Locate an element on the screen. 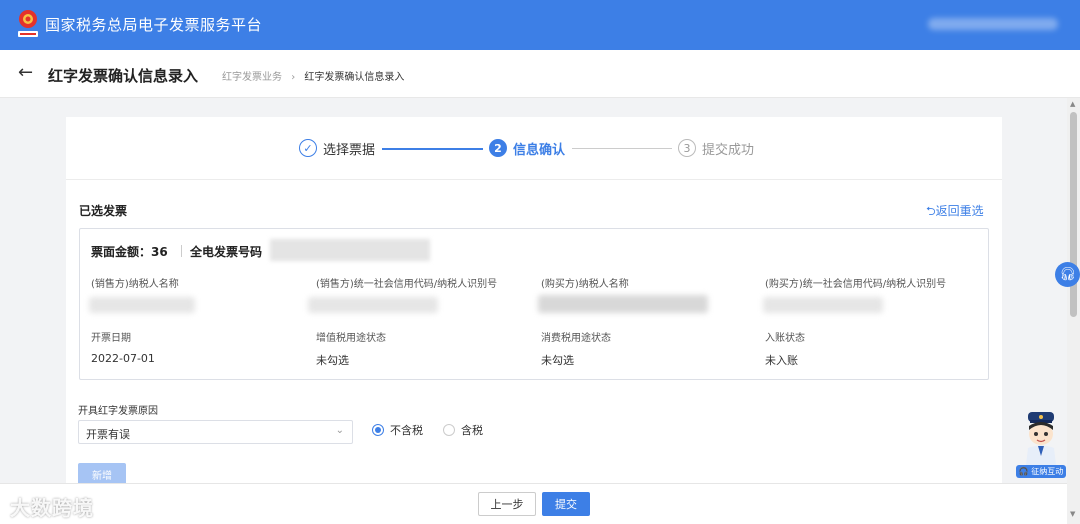  submit-button: 提交 is located at coordinates (566, 504).